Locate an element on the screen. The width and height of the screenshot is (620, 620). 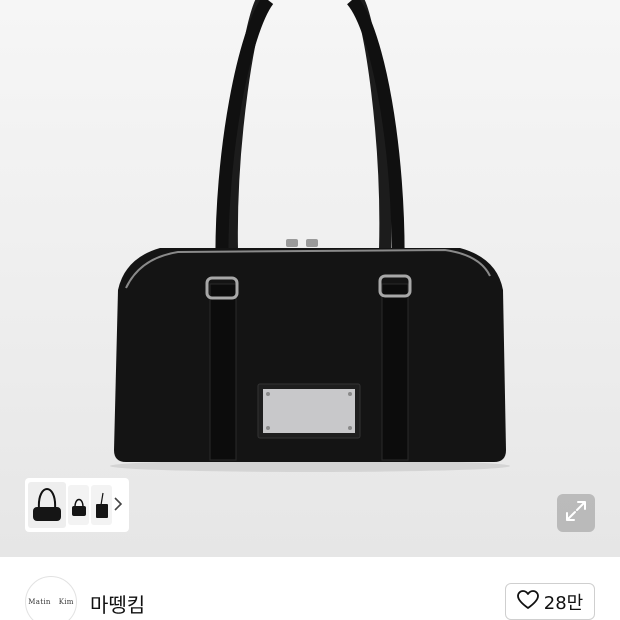
like-button: 28만 is located at coordinates (550, 601).